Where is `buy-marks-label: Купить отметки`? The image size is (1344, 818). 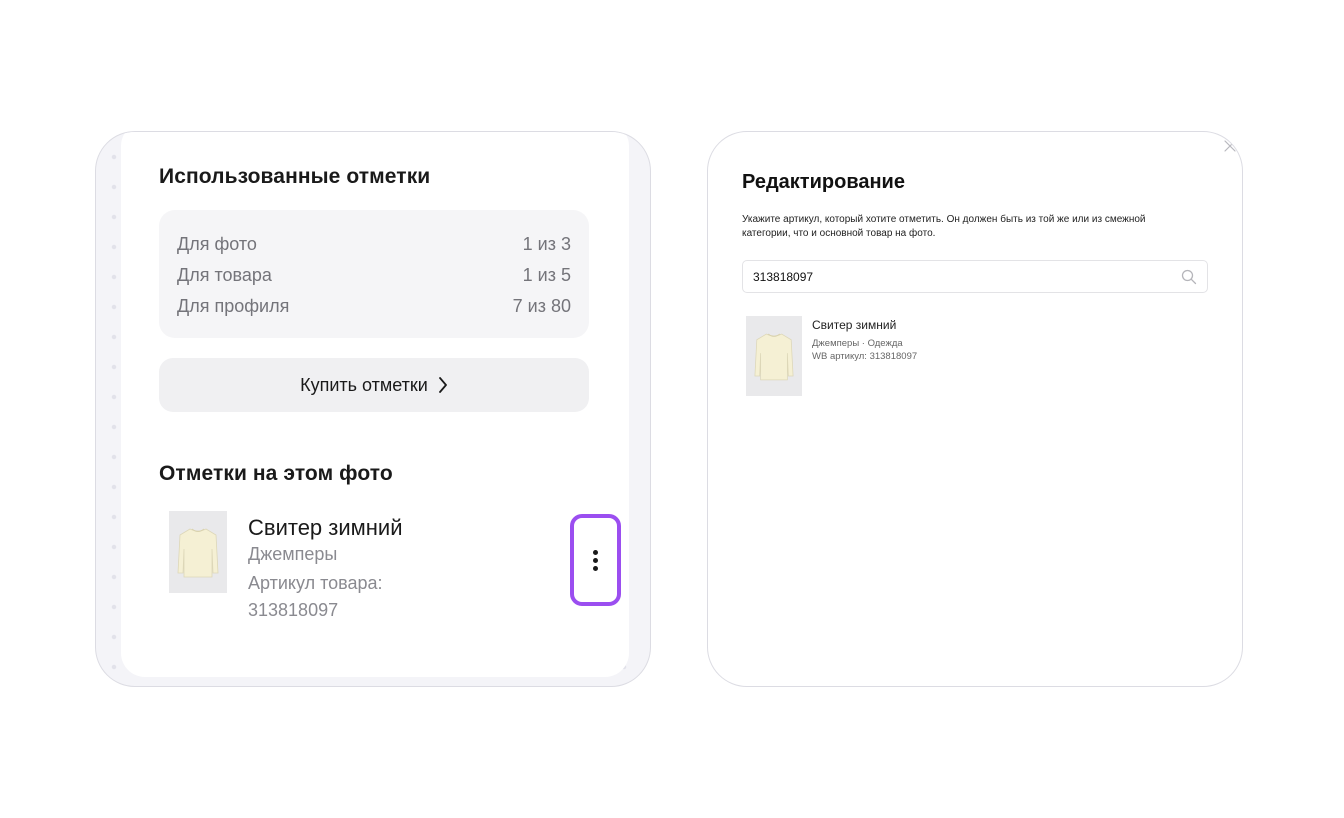
buy-marks-label: Купить отметки is located at coordinates (364, 384).